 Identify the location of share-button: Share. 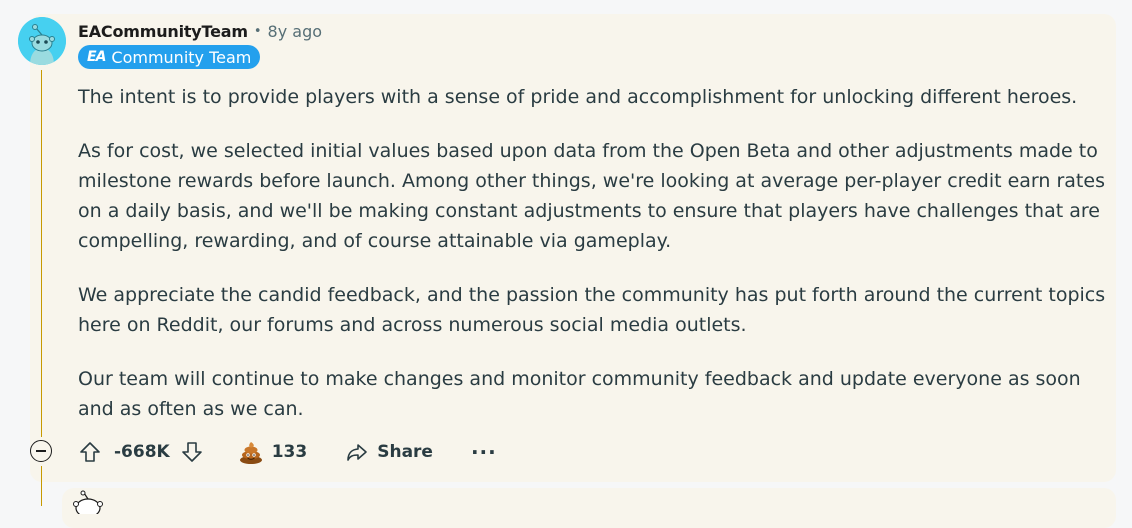
(389, 452).